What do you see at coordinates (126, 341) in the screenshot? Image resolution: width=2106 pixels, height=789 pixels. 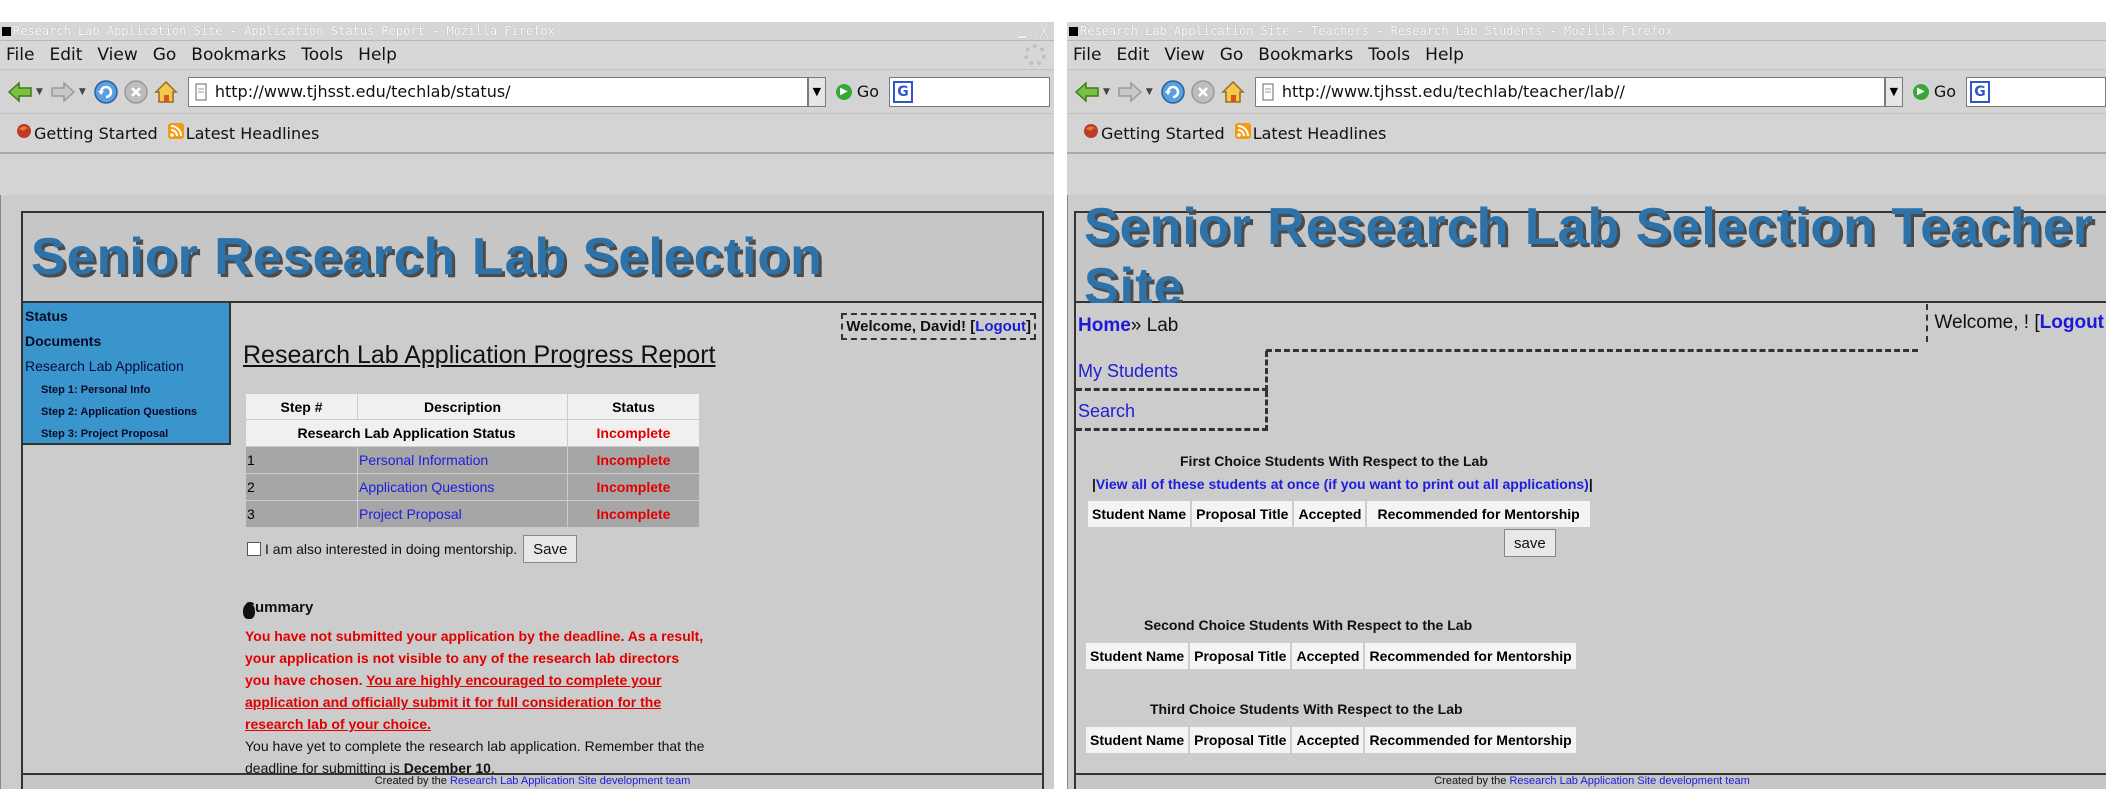 I see `sidebar-item-documents: Documents` at bounding box center [126, 341].